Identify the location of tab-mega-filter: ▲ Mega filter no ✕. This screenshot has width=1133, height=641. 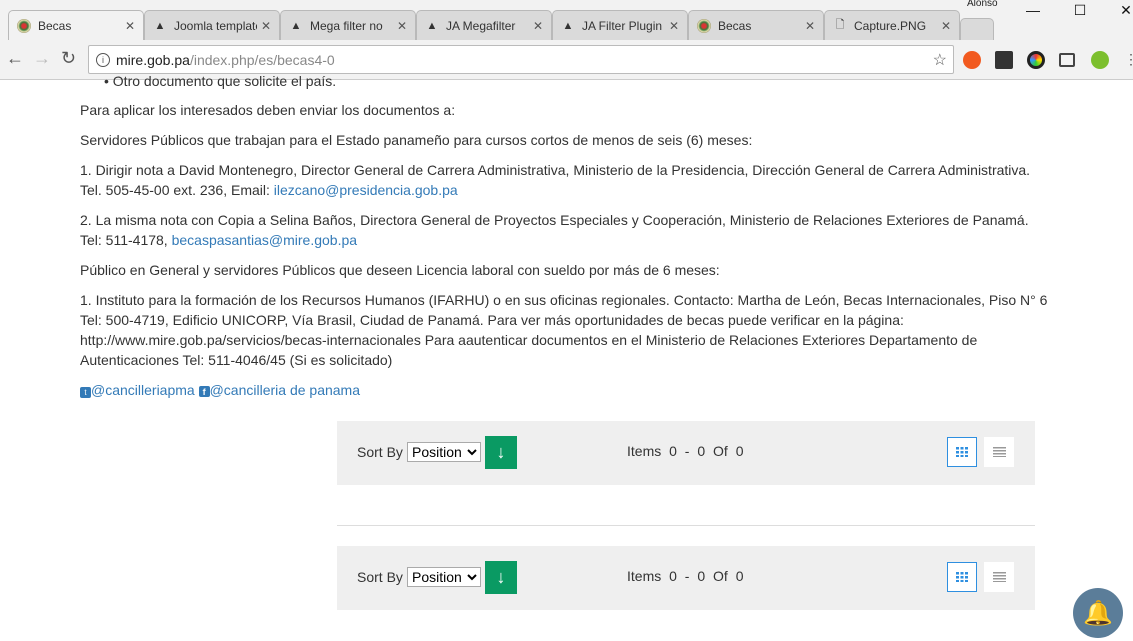
(348, 25).